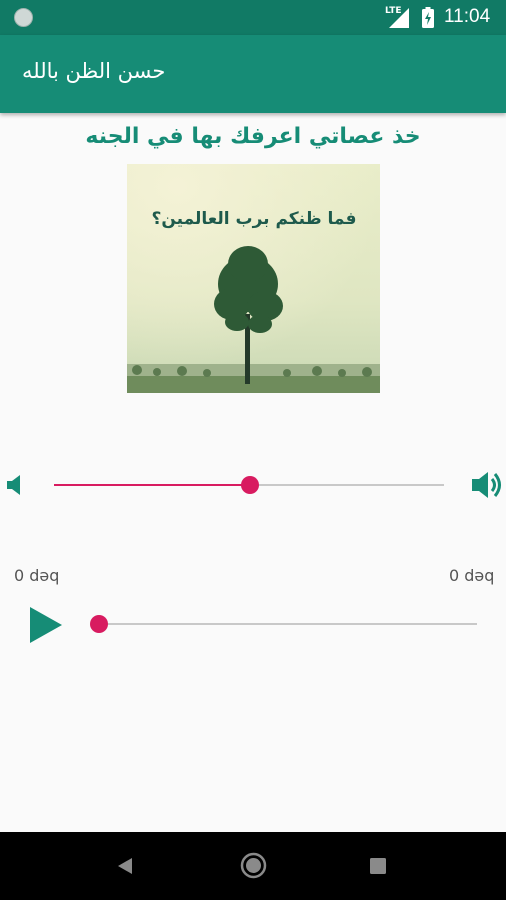 The width and height of the screenshot is (506, 900). Describe the element at coordinates (253, 136) in the screenshot. I see `track-title: خذ عصاتي اعرفك بها في الجنه` at that location.